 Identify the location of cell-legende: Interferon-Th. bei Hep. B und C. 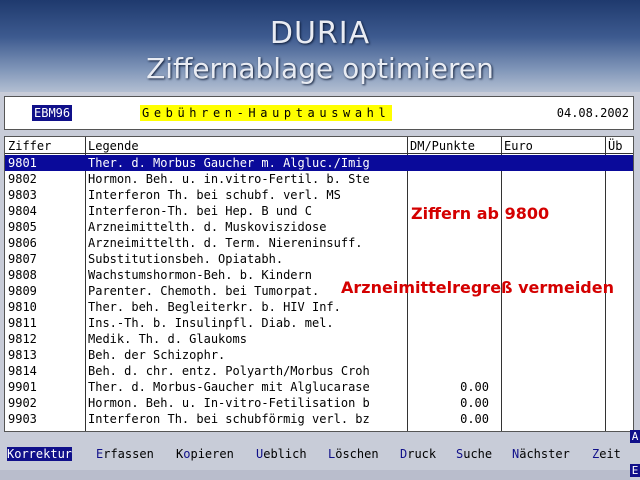
(200, 211).